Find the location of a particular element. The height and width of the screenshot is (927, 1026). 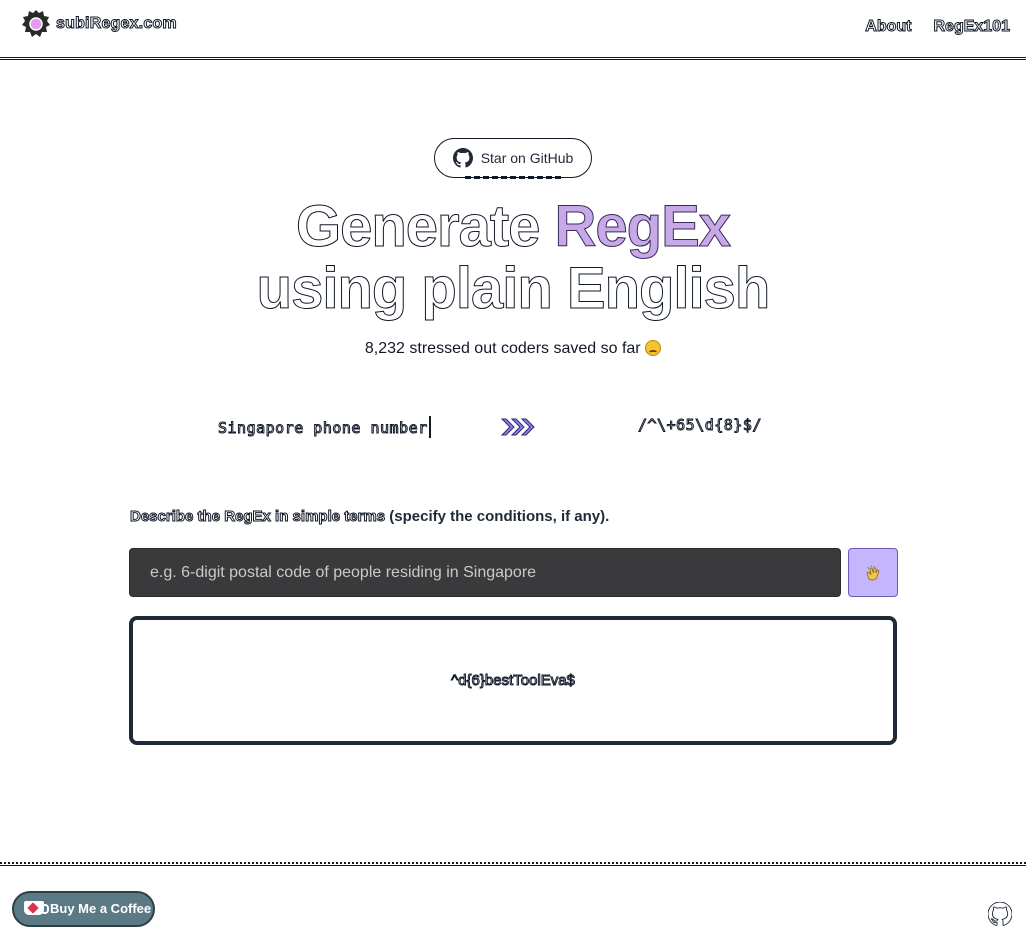

counter-text: 8,232 stressed out coders saved so far is located at coordinates (502, 348).